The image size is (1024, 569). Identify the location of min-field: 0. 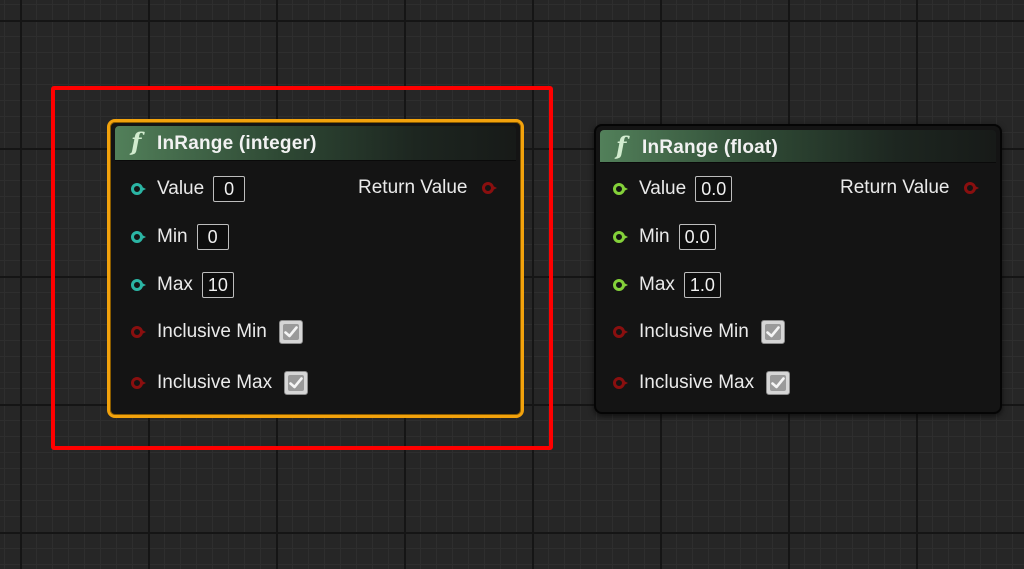
(212, 237).